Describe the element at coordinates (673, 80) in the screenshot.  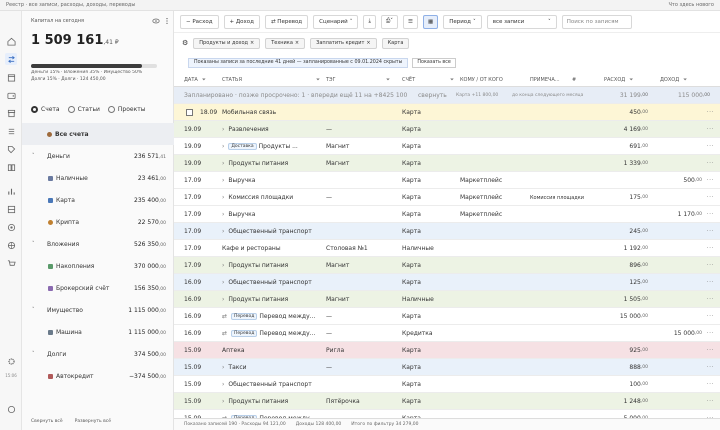
I see `col-income: ДОХОД ⏷` at that location.